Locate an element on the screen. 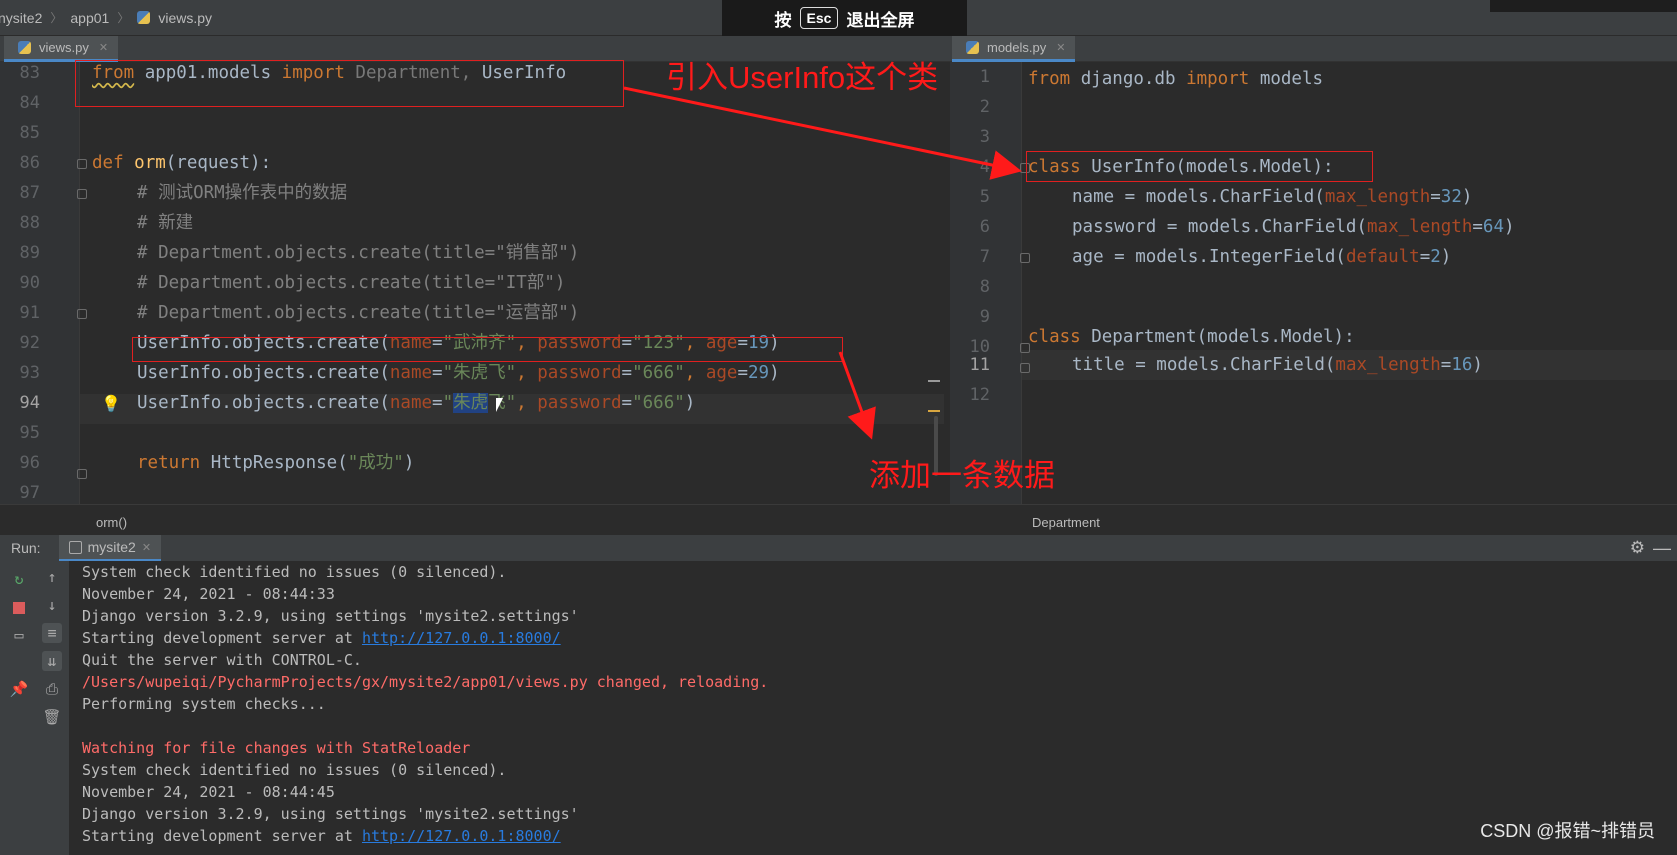 This screenshot has width=1677, height=855. right-scope-indicator: Department is located at coordinates (1066, 522).